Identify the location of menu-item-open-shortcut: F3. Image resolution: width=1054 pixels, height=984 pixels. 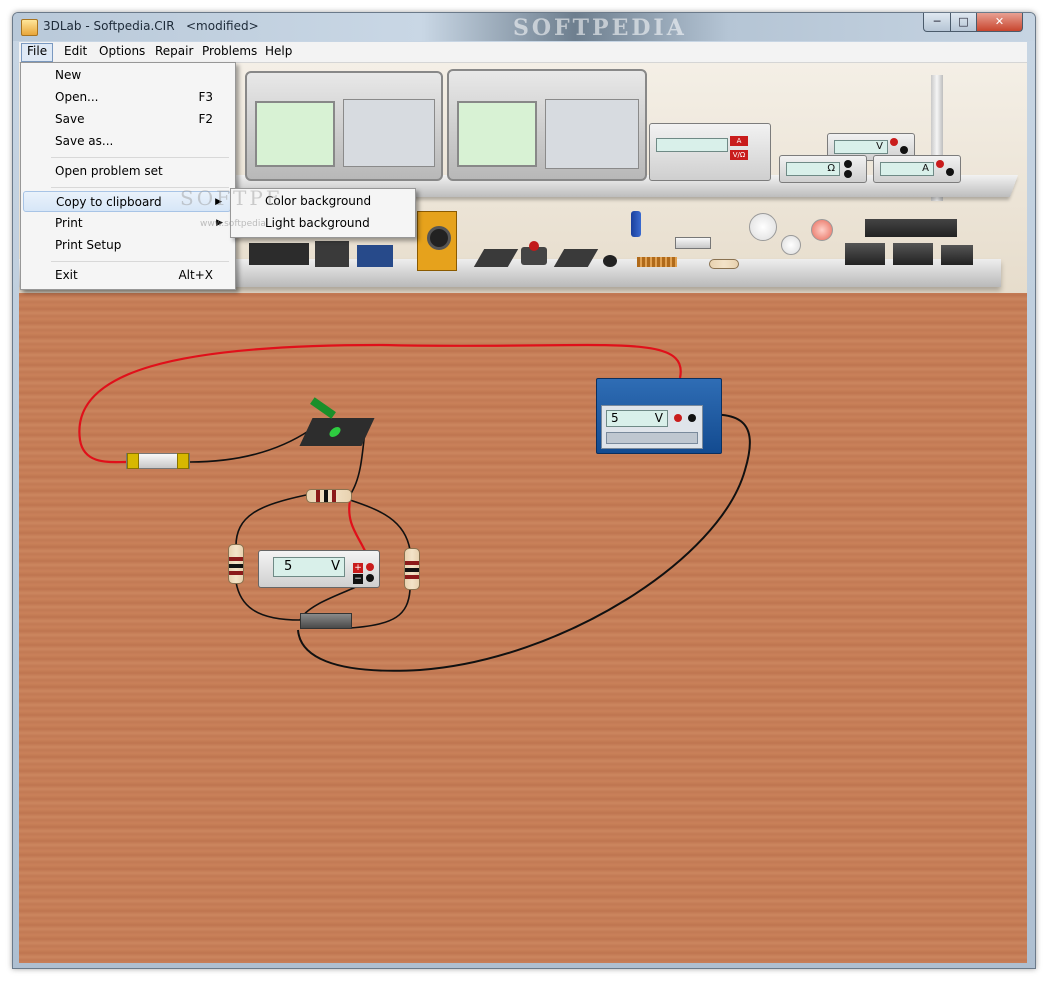
(205, 97).